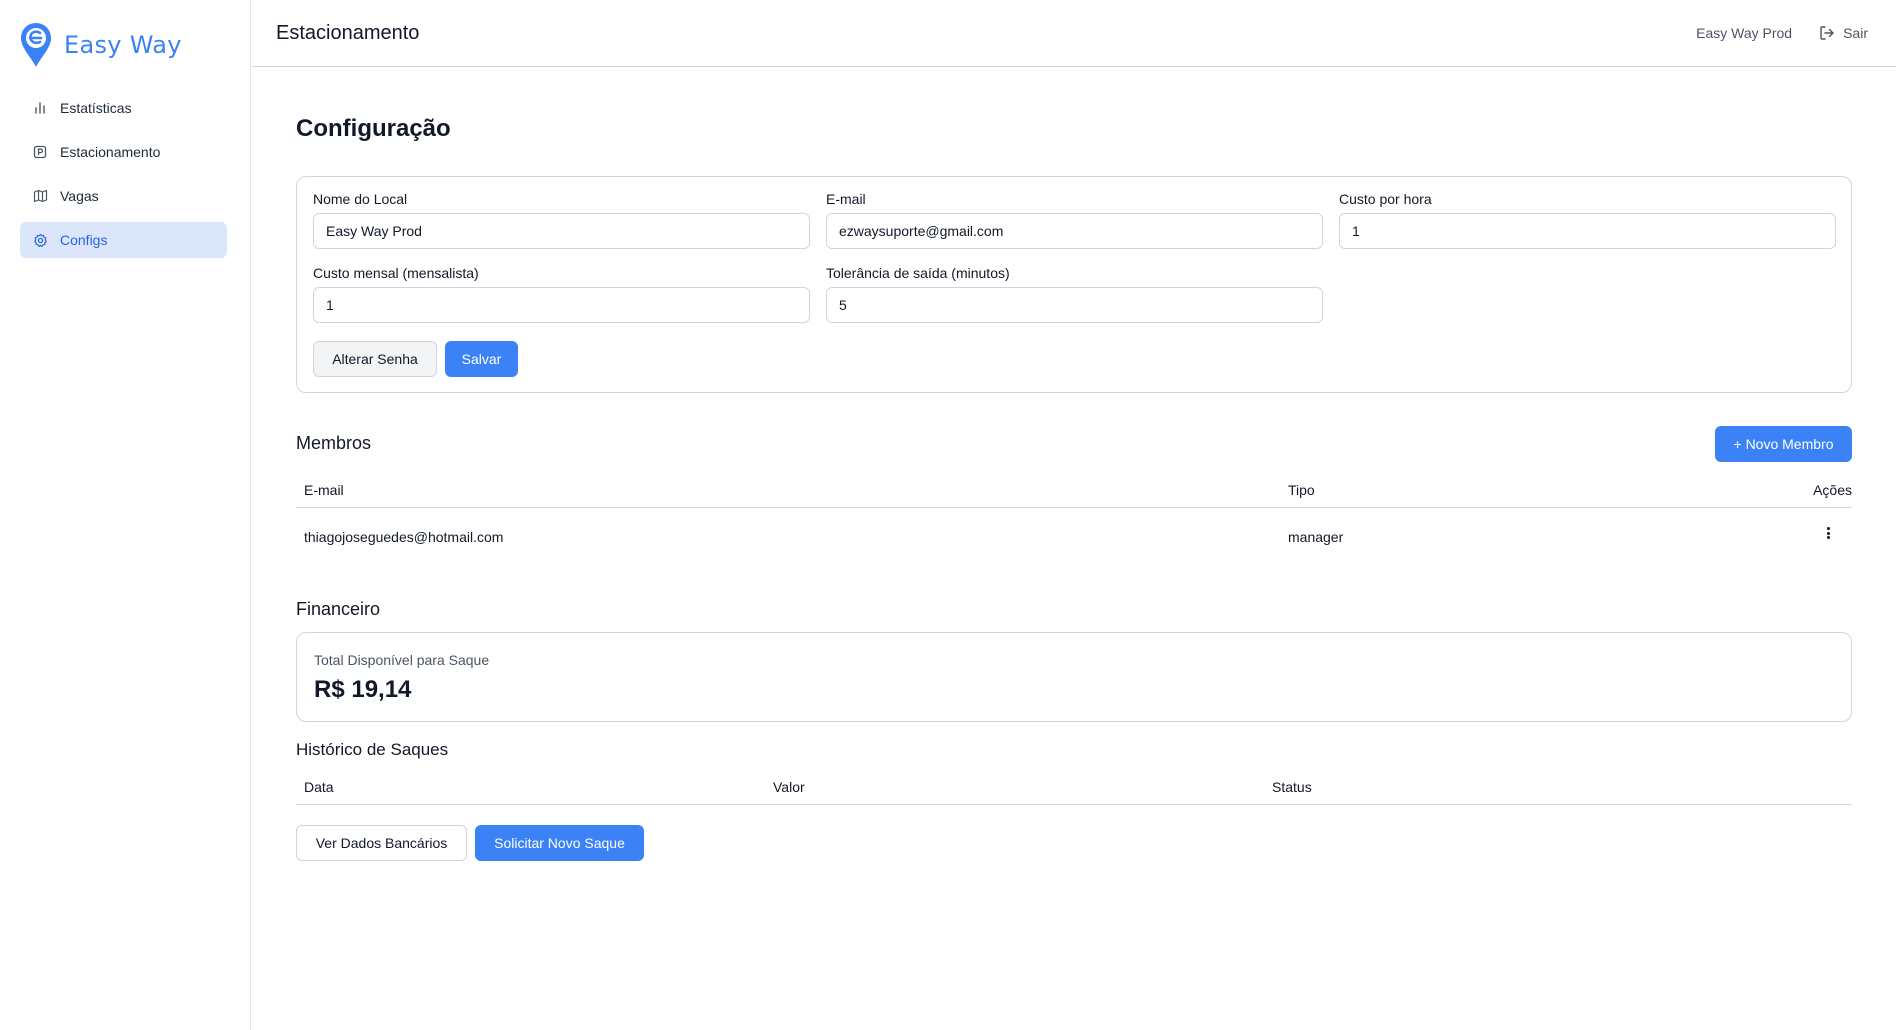 The height and width of the screenshot is (1030, 1896). What do you see at coordinates (338, 609) in the screenshot?
I see `financeiro-title: Financeiro` at bounding box center [338, 609].